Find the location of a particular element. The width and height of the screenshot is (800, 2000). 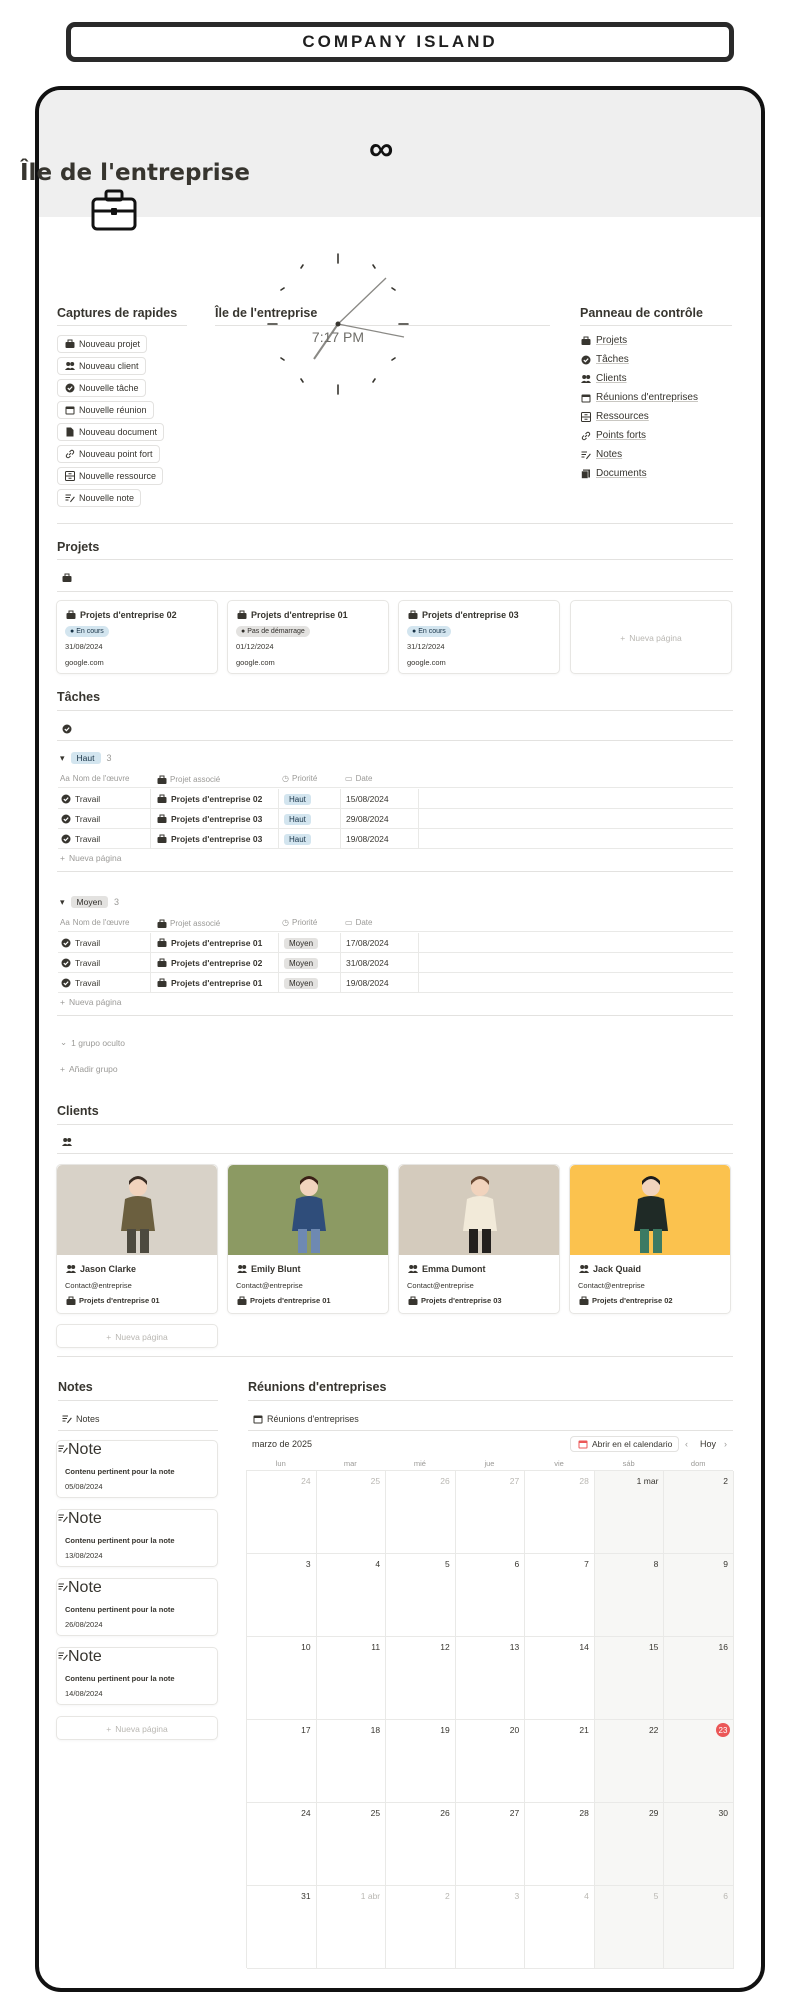

hidden-group-toggle: ⌄ 1 grupo oculto is located at coordinates (92, 1042).